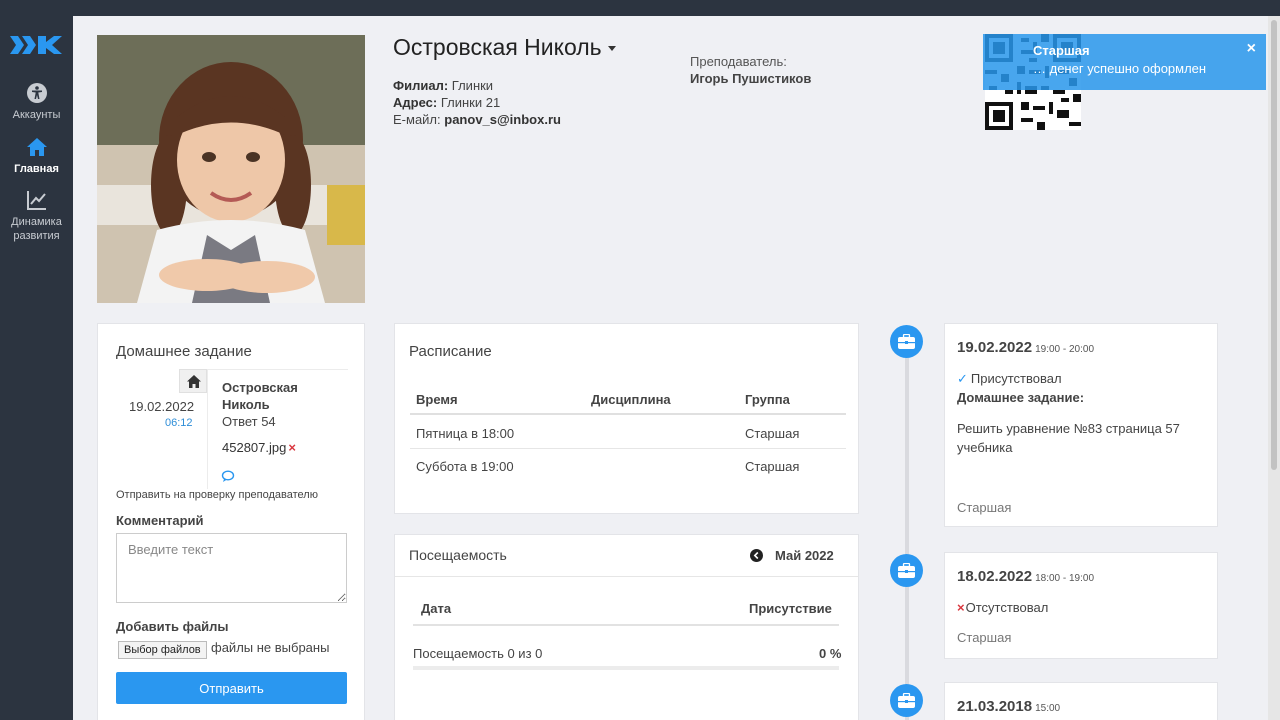 This screenshot has width=1280, height=720. I want to click on attendance-header: Посещаемость Май 2022, so click(626, 556).